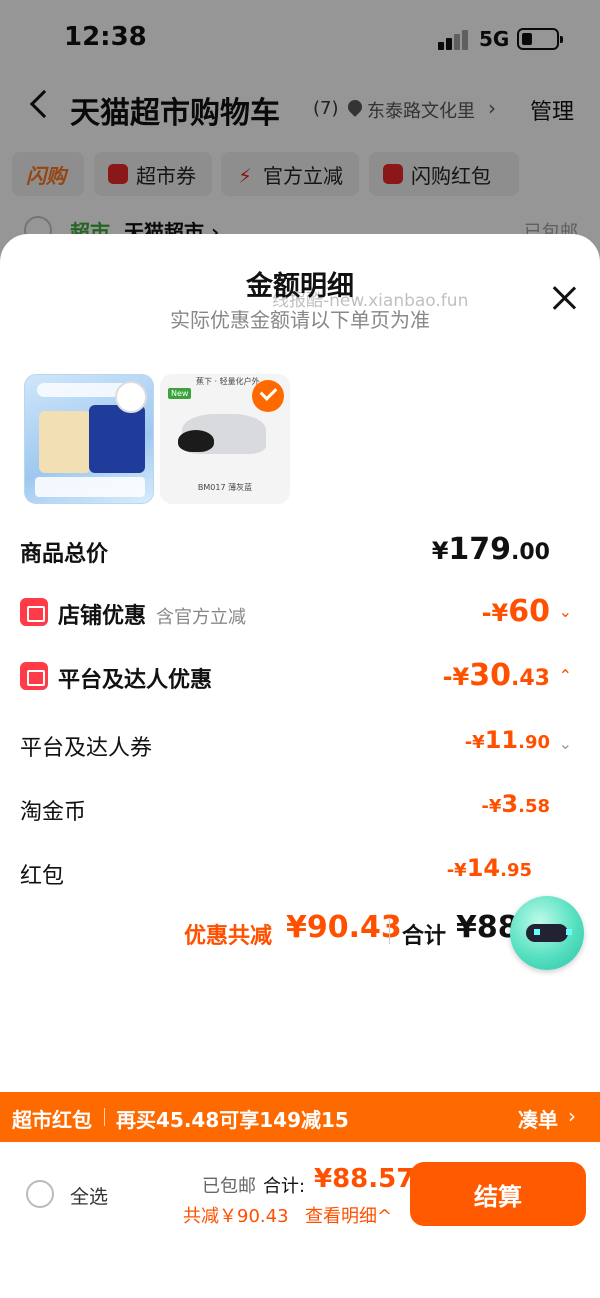 The width and height of the screenshot is (600, 1298). Describe the element at coordinates (86, 748) in the screenshot. I see `row-label: 平台及达人券` at that location.